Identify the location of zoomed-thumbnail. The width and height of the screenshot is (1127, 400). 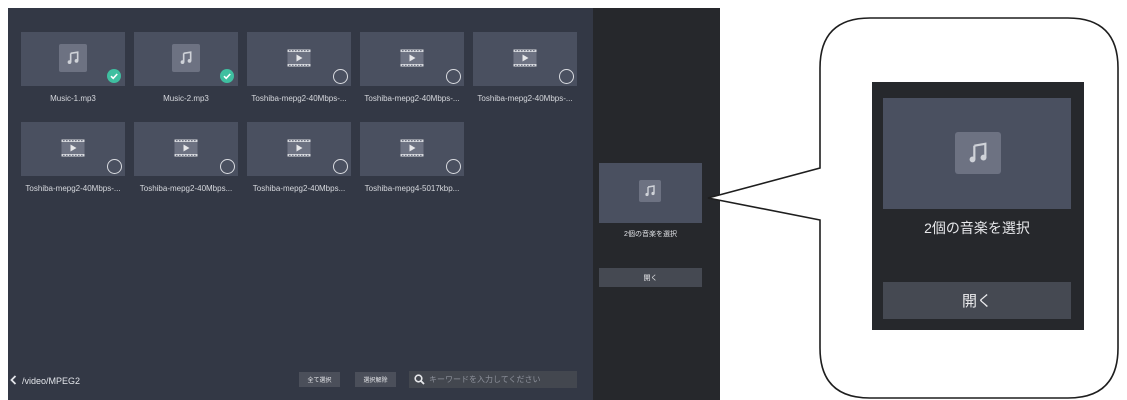
(977, 153).